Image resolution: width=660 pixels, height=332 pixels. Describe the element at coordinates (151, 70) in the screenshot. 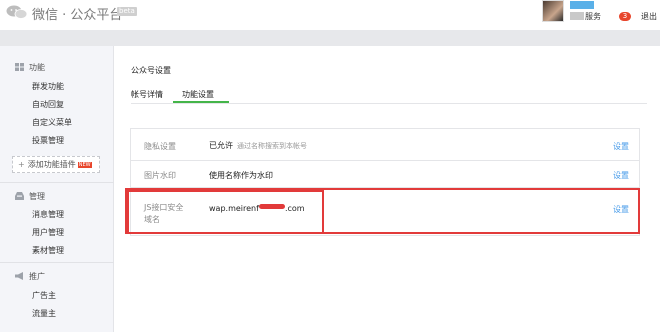

I see `page-title: 公众号设置` at that location.